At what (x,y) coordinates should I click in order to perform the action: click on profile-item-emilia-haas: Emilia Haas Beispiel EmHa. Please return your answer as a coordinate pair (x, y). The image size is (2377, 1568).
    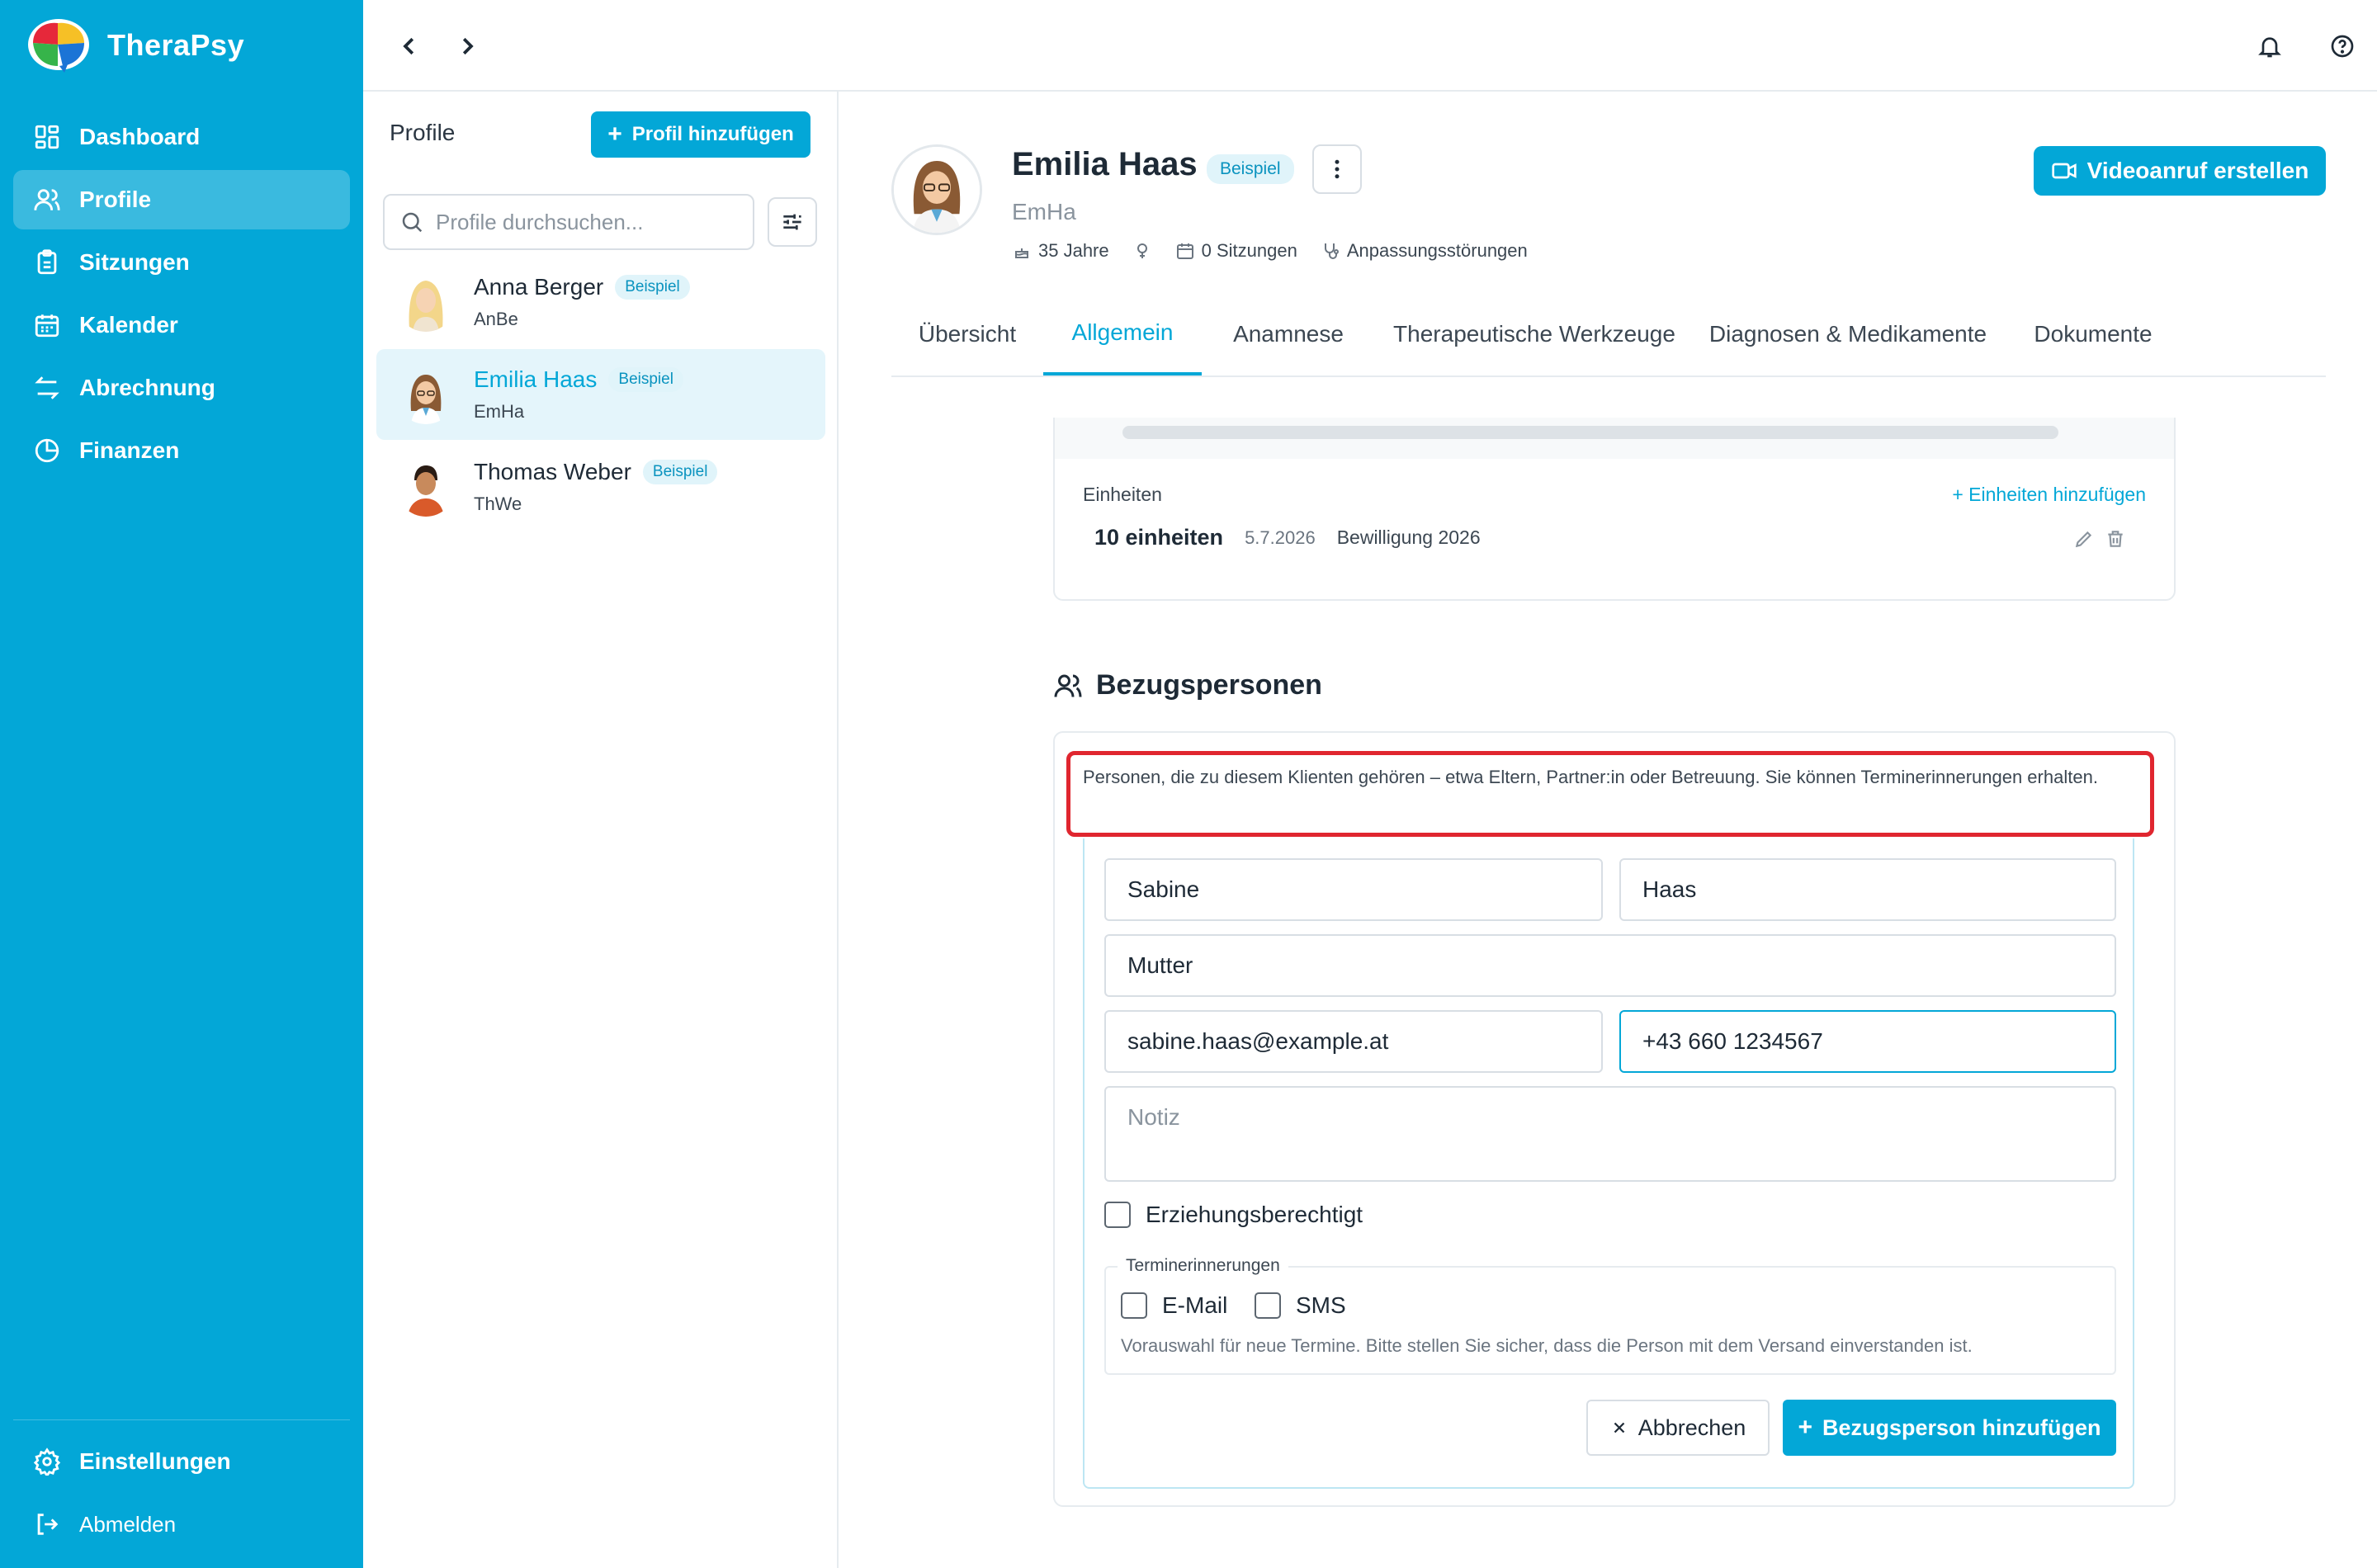
    Looking at the image, I should click on (600, 394).